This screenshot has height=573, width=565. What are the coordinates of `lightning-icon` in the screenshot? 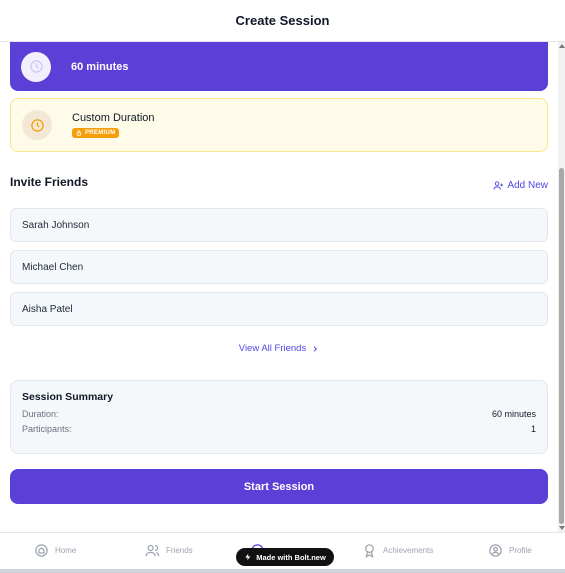 It's located at (248, 557).